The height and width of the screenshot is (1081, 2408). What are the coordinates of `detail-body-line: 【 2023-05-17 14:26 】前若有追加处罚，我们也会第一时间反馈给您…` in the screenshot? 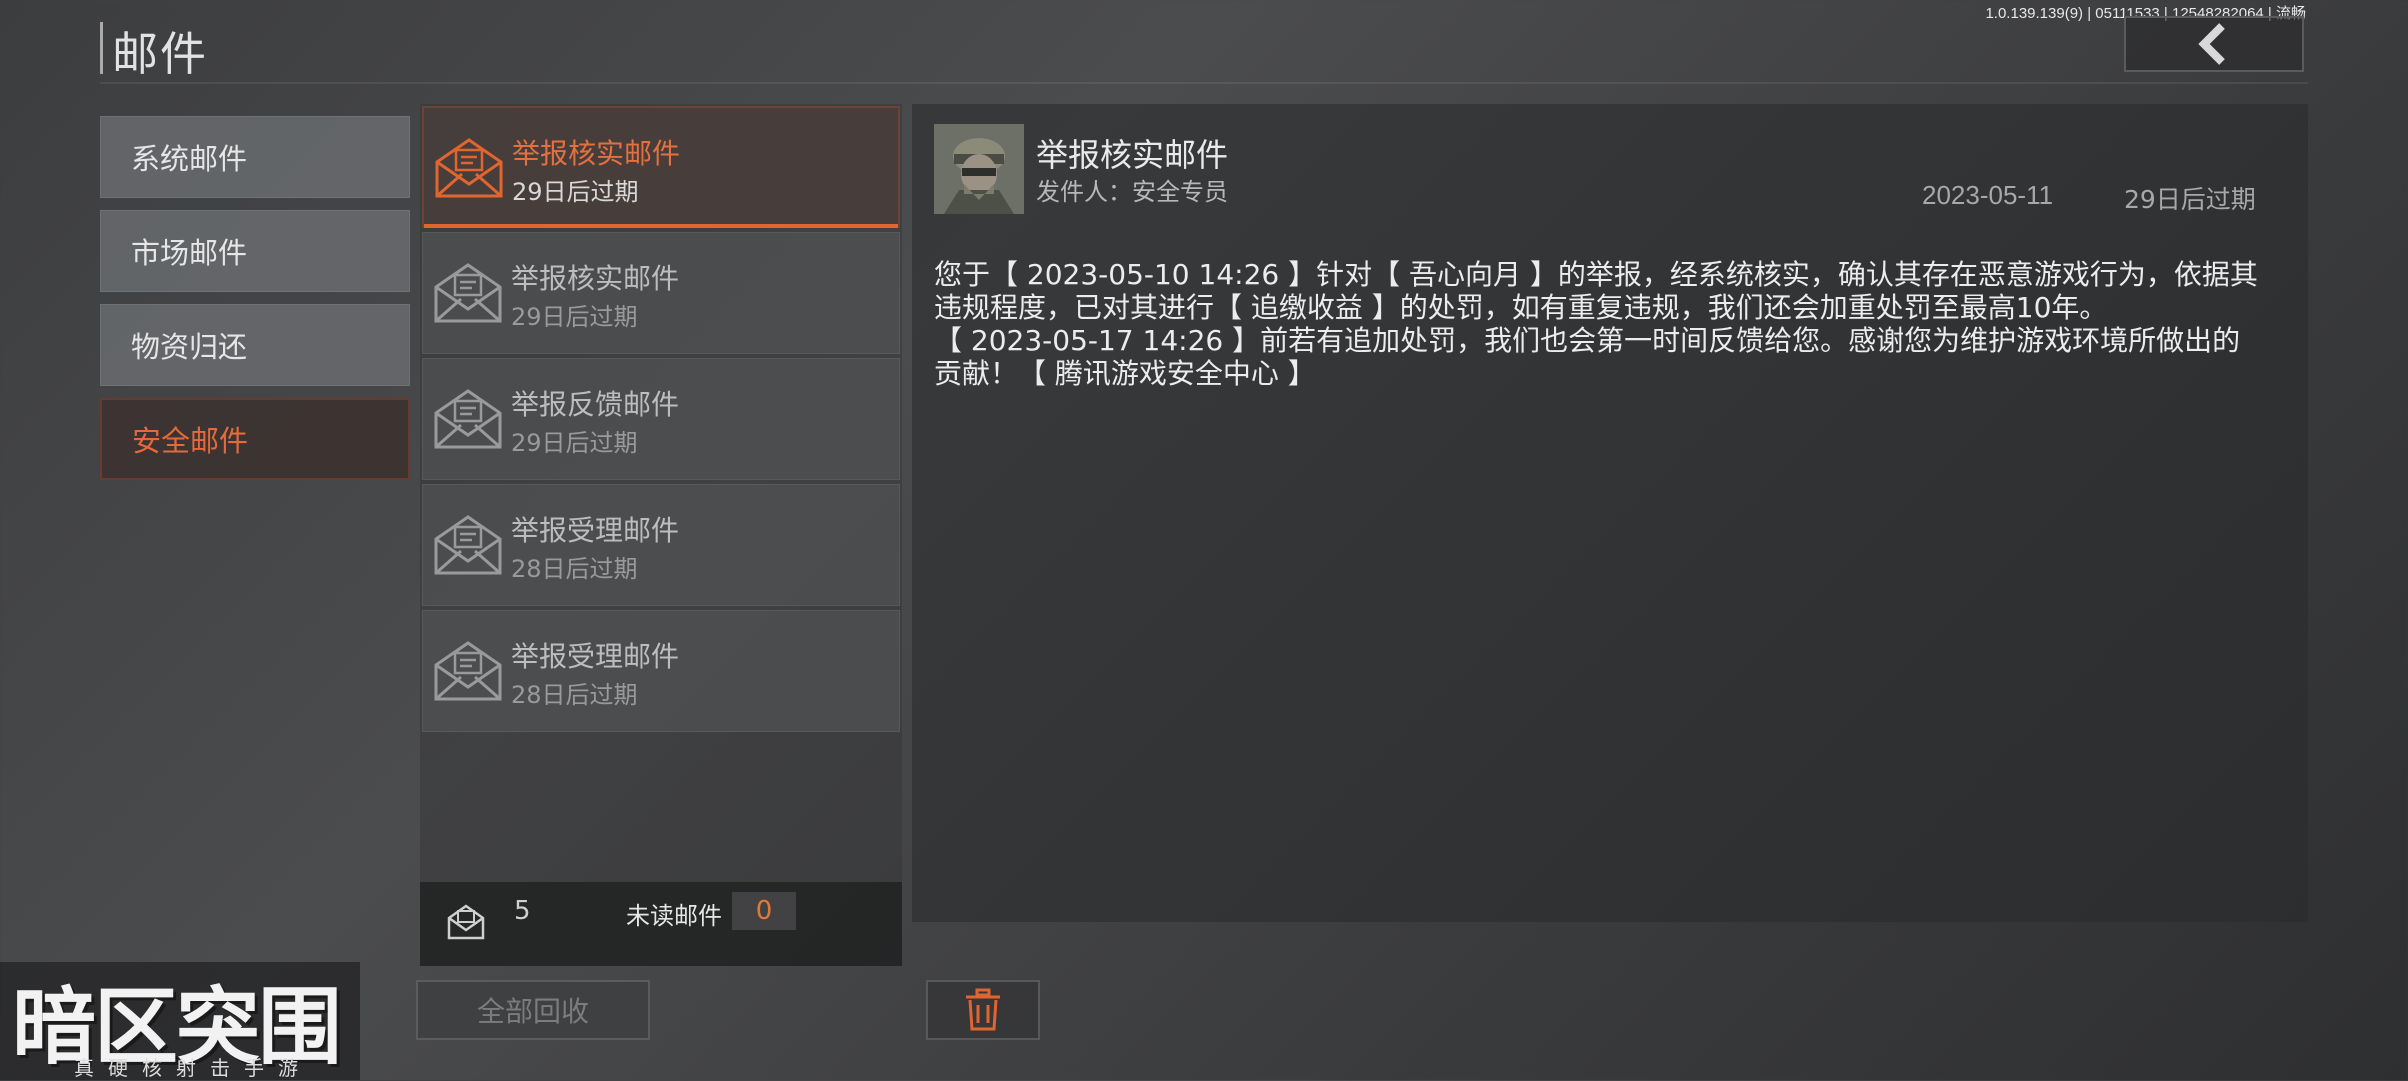 It's located at (1587, 340).